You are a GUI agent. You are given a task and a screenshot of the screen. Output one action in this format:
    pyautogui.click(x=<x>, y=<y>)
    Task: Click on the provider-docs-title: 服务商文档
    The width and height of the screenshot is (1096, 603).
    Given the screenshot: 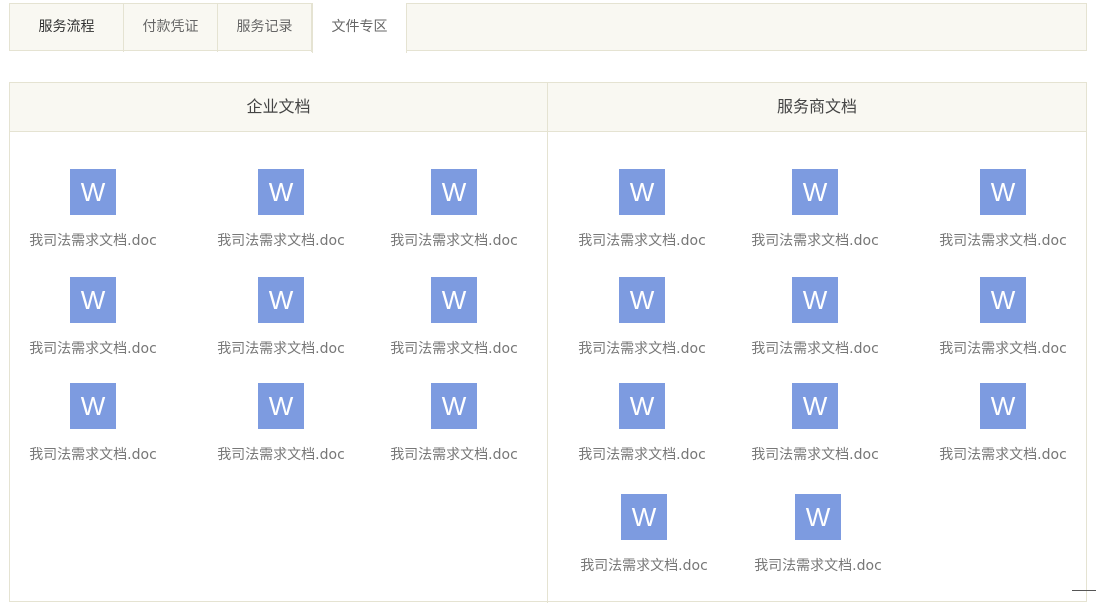 What is the action you would take?
    pyautogui.click(x=817, y=107)
    